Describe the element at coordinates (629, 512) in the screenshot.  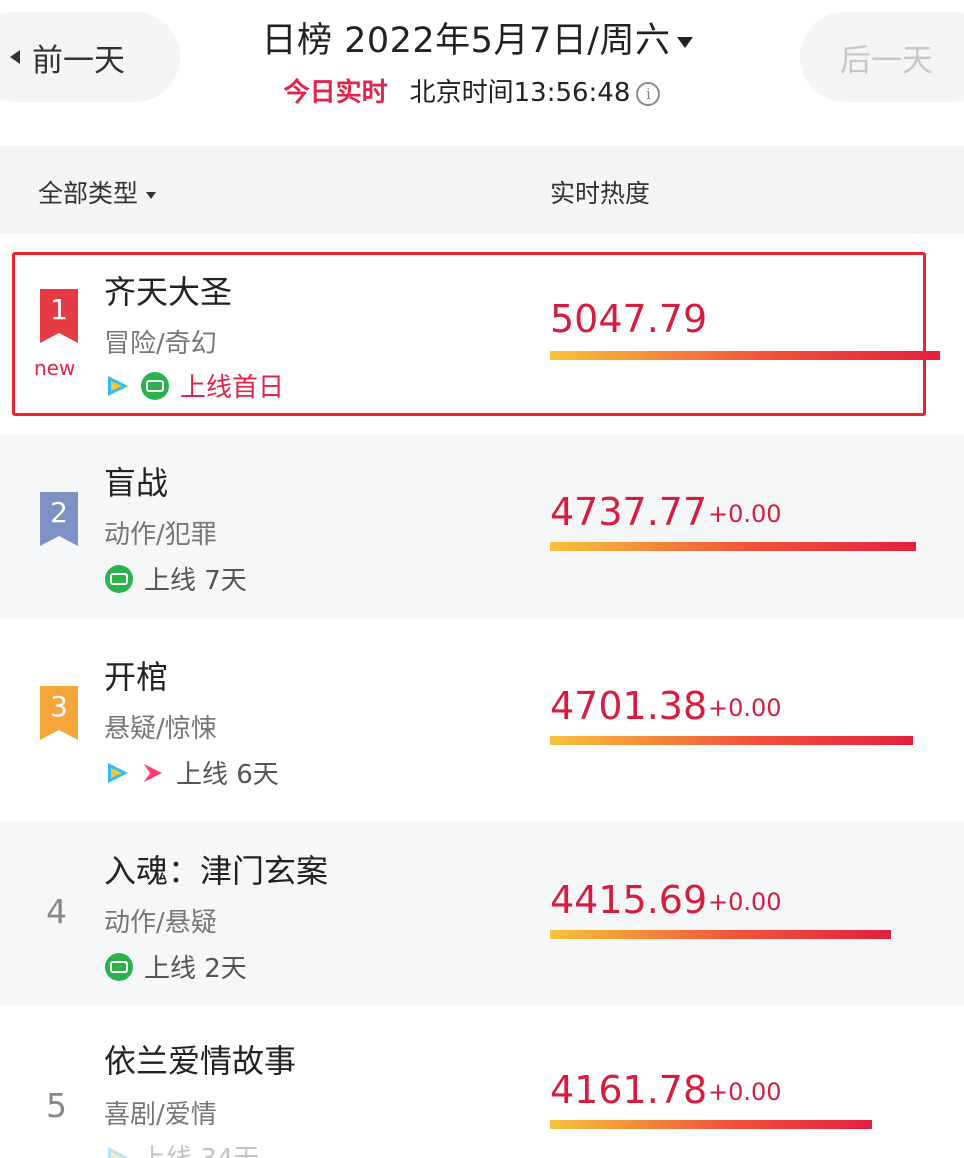
I see `heat-value: 4737.77` at that location.